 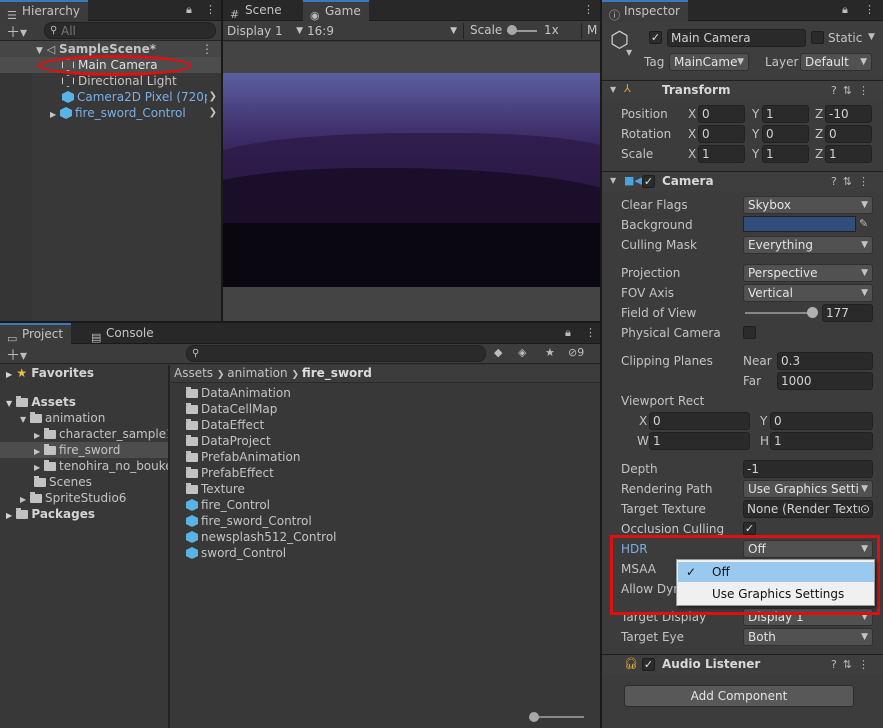 I want to click on object-picker-icon: ⊙, so click(x=864, y=509).